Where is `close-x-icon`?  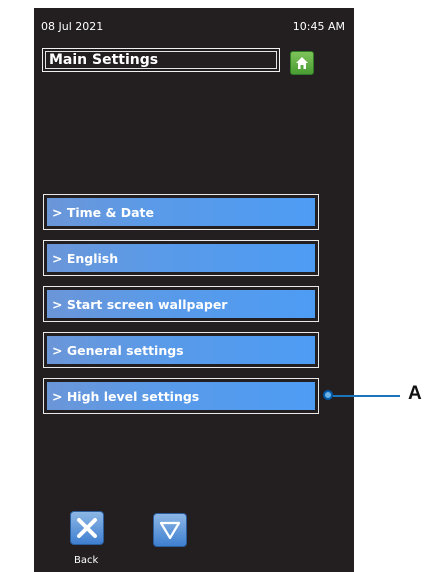 close-x-icon is located at coordinates (87, 528).